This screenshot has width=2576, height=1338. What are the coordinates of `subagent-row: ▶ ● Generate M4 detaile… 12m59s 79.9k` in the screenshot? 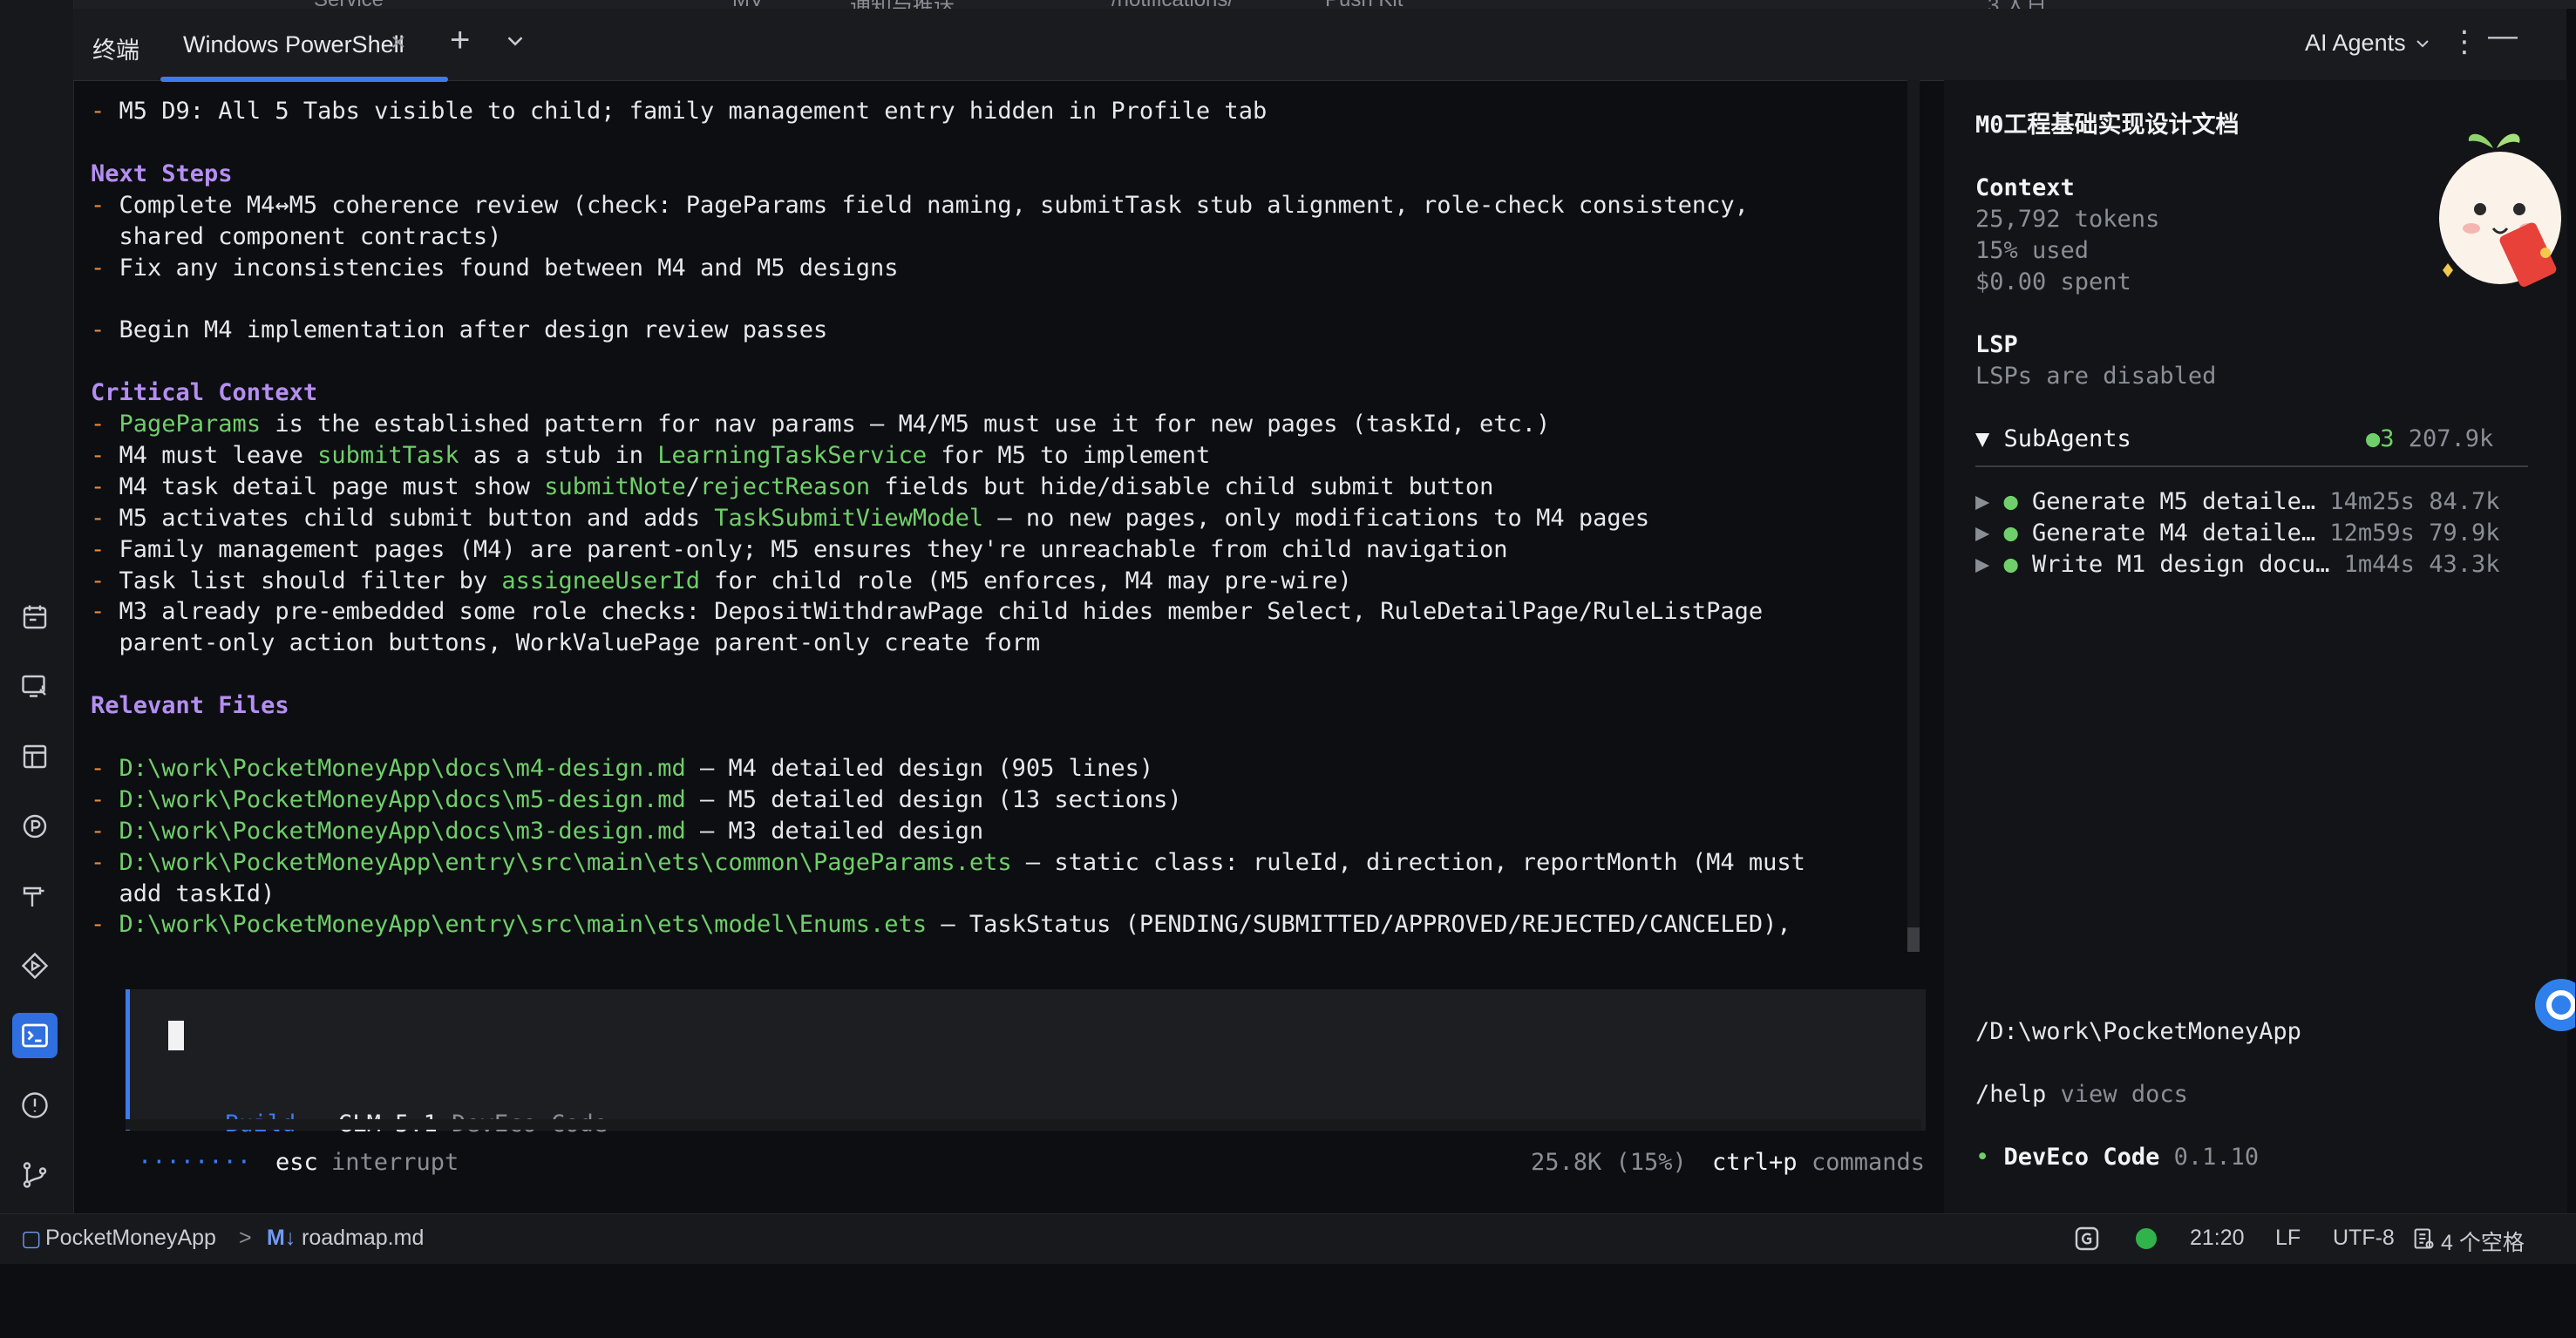 It's located at (2237, 533).